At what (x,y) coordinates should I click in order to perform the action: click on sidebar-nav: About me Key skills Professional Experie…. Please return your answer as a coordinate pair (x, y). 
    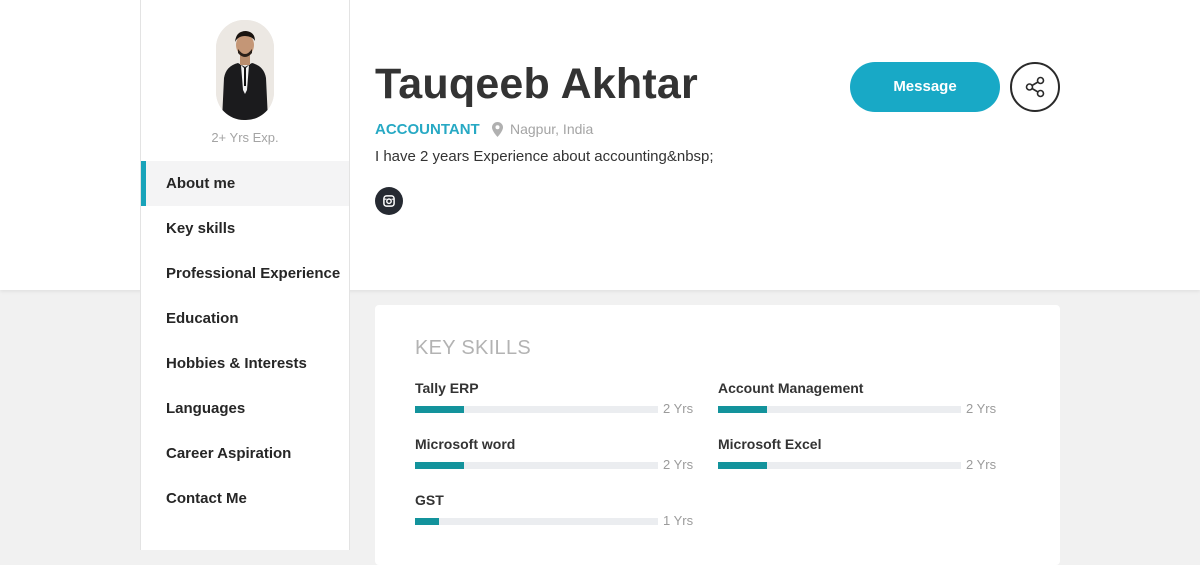
    Looking at the image, I should click on (245, 341).